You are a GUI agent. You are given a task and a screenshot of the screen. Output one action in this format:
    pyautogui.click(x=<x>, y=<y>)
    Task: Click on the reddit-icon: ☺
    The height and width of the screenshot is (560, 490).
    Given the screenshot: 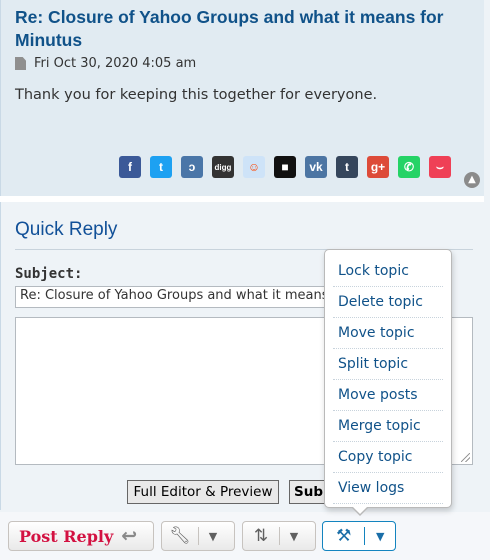 What is the action you would take?
    pyautogui.click(x=254, y=167)
    